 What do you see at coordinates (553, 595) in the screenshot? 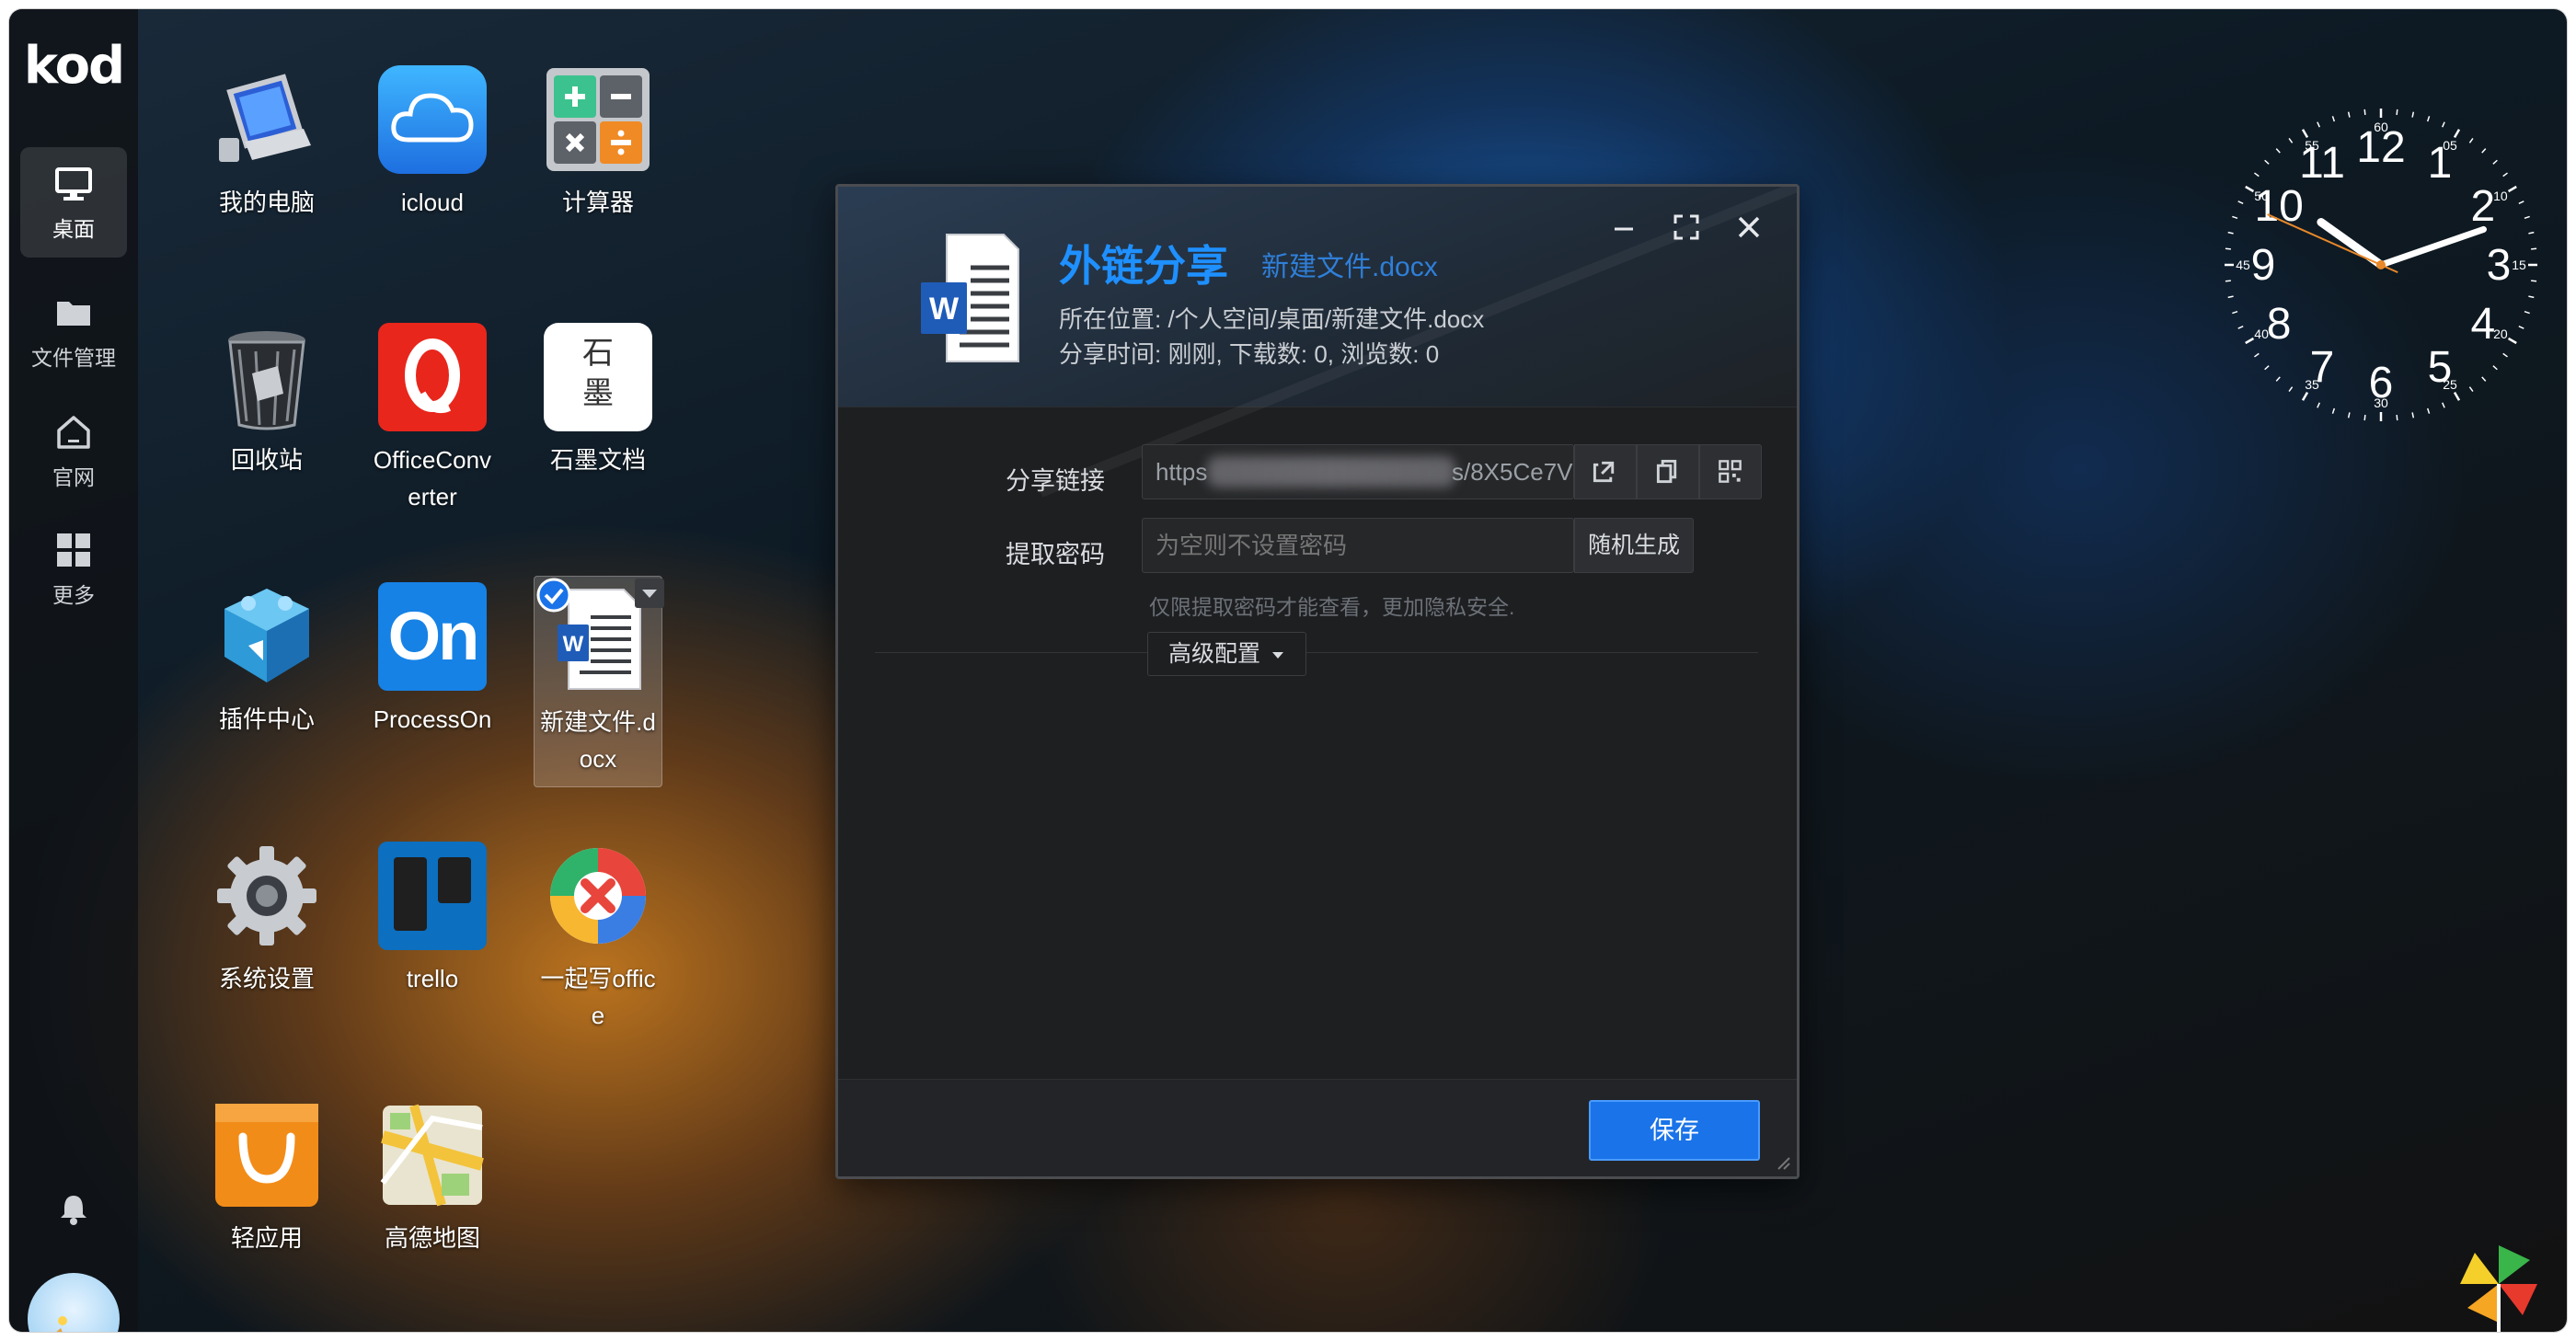
I see `checkbox-checked-icon` at bounding box center [553, 595].